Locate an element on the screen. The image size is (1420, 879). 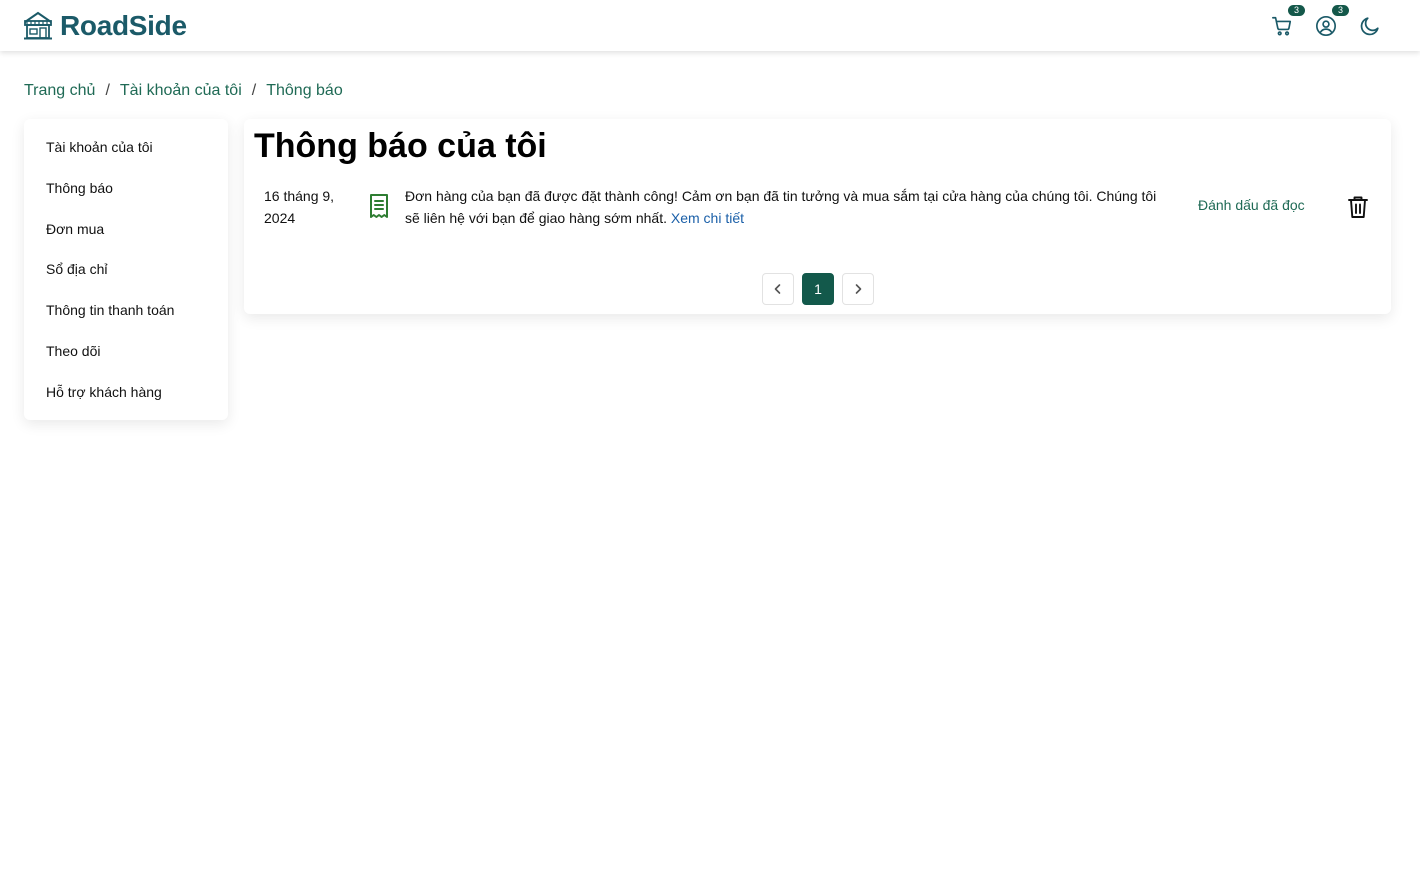
prev-page-button is located at coordinates (778, 289).